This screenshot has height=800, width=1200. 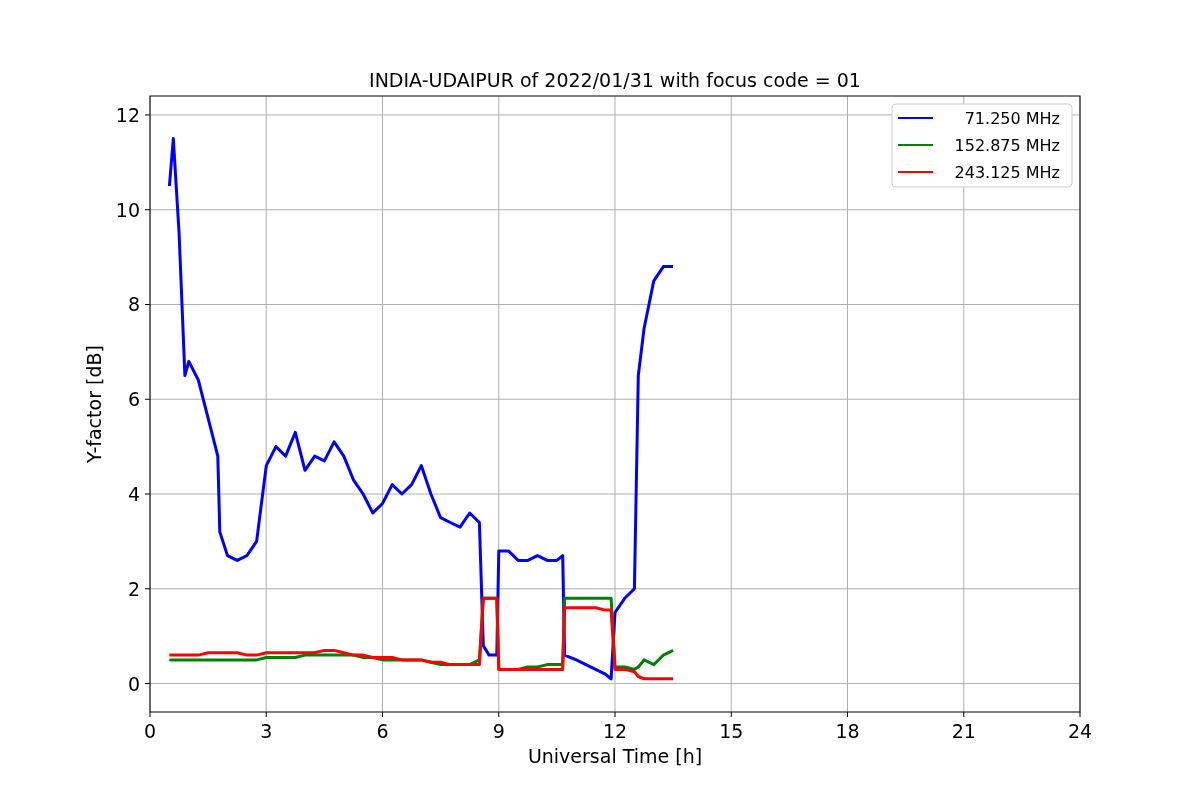 What do you see at coordinates (133, 683) in the screenshot?
I see `y-tick-label: 0` at bounding box center [133, 683].